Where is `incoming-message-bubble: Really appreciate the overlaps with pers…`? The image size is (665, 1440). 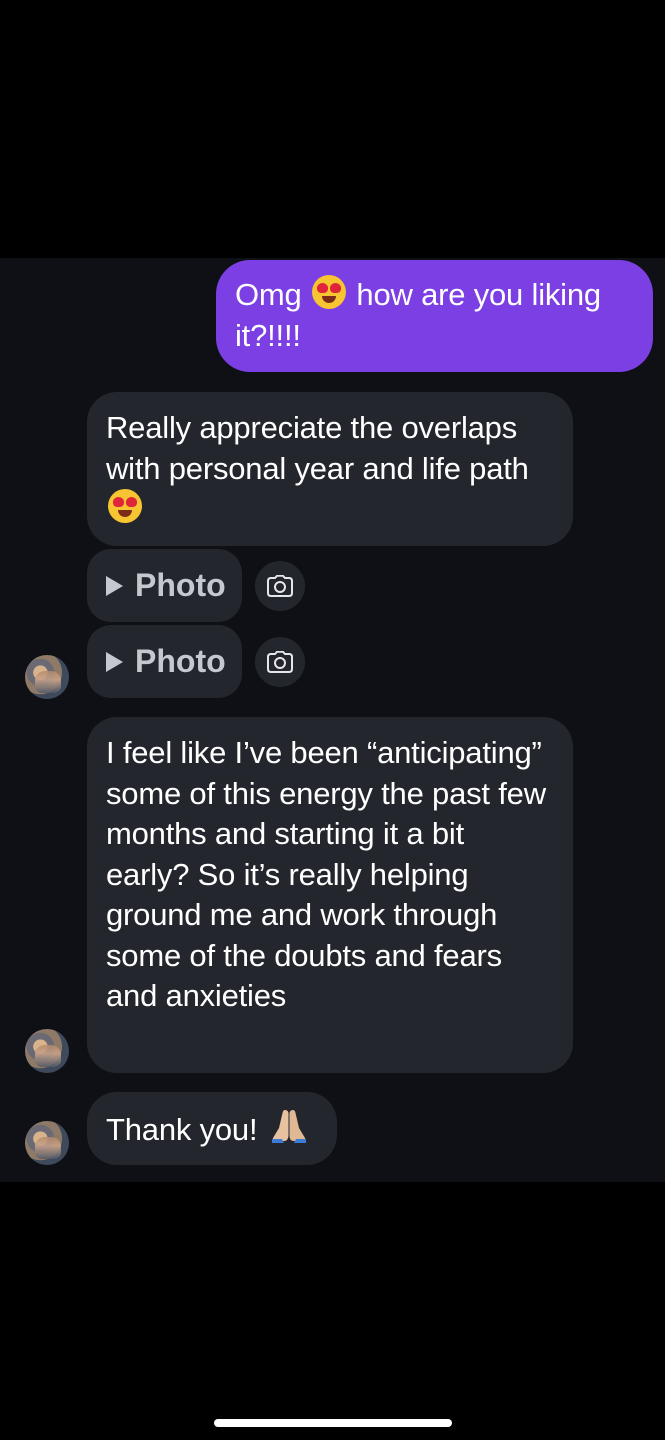
incoming-message-bubble: Really appreciate the overlaps with pers… is located at coordinates (330, 469).